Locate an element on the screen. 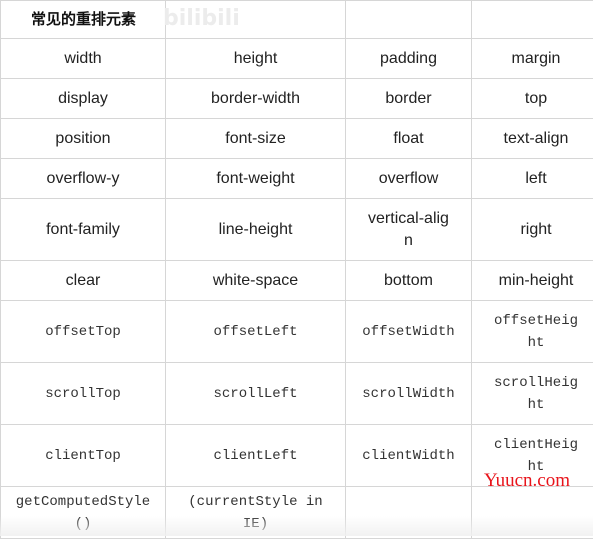 The height and width of the screenshot is (539, 593). table-cell: width is located at coordinates (83, 59).